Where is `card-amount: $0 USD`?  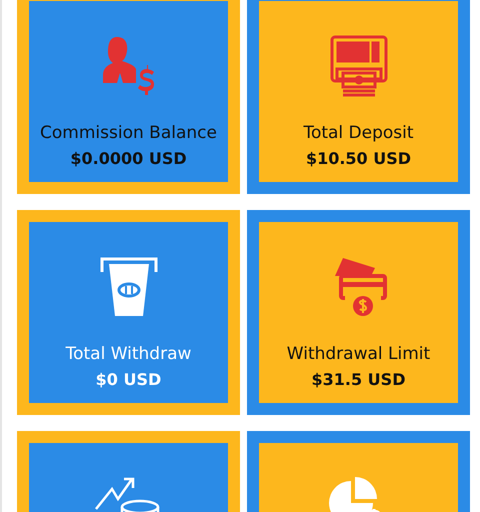 card-amount: $0 USD is located at coordinates (129, 379).